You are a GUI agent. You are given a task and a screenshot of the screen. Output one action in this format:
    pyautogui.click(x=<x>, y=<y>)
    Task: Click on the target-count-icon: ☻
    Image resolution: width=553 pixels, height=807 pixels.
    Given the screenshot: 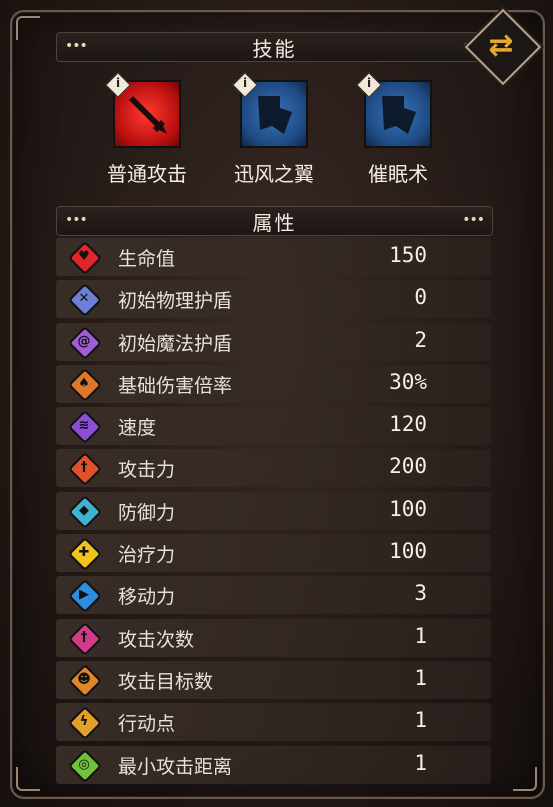 What is the action you would take?
    pyautogui.click(x=85, y=680)
    